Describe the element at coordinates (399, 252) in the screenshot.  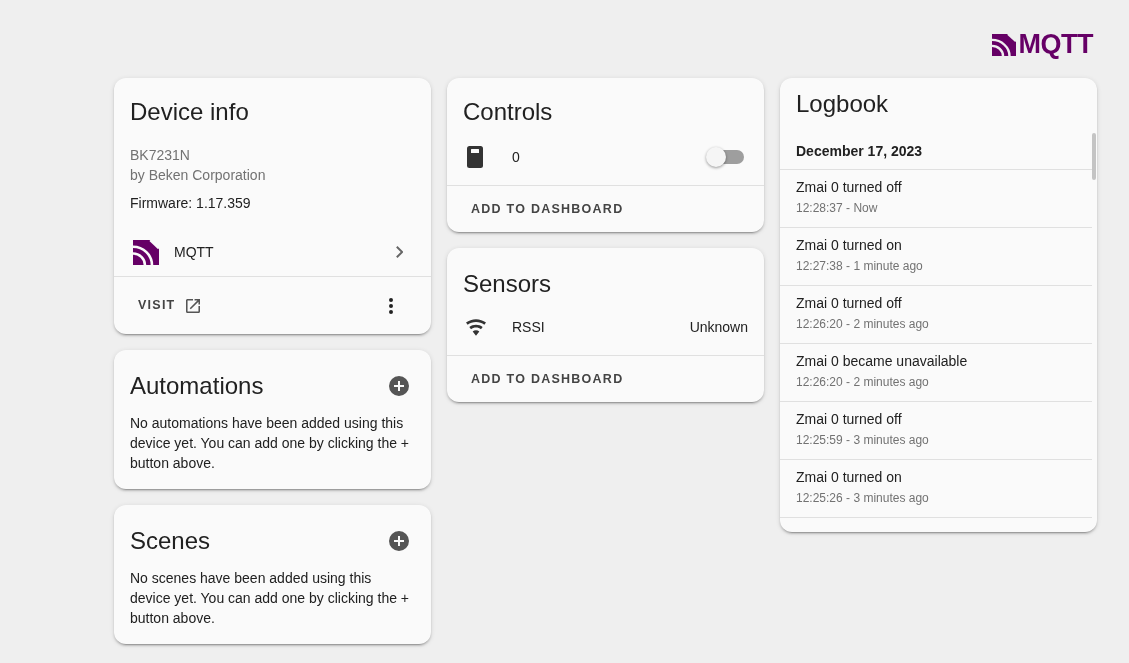
I see `chevron-right-icon` at that location.